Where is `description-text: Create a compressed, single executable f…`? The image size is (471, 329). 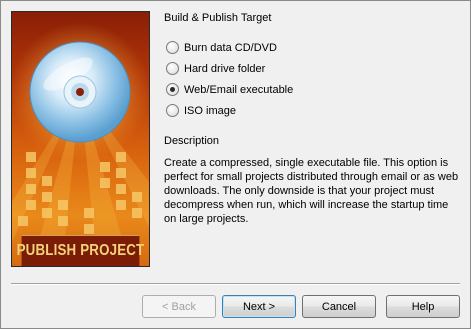
description-text: Create a compressed, single executable f… is located at coordinates (311, 191).